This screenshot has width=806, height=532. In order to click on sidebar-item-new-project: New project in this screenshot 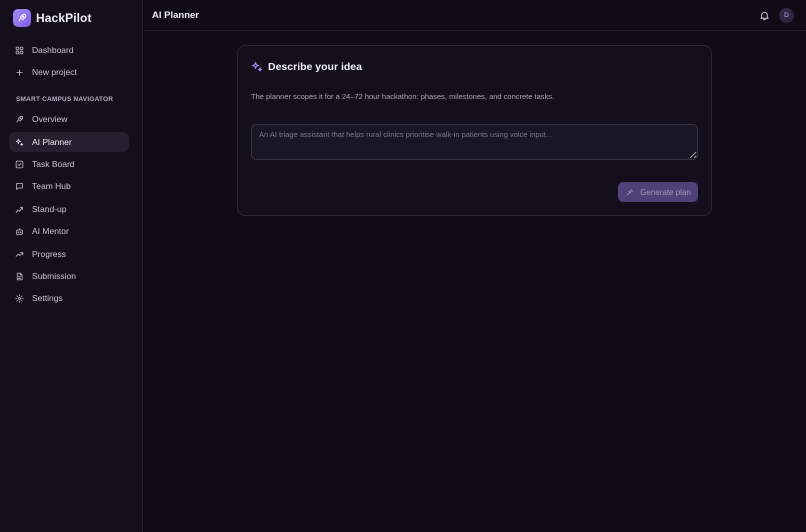, I will do `click(69, 72)`.